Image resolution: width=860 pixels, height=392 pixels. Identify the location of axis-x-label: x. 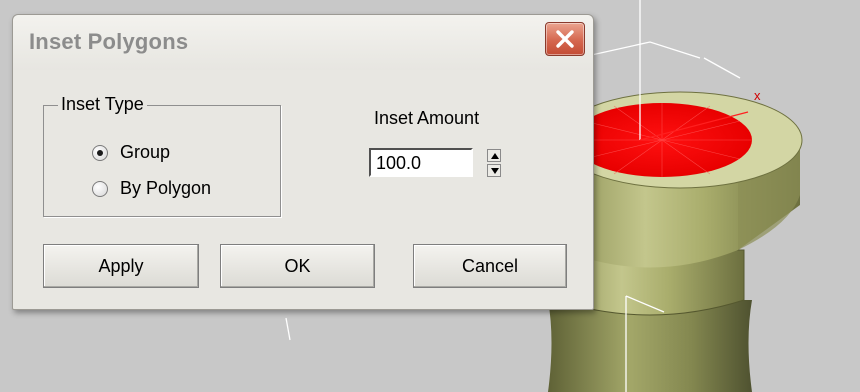
(757, 95).